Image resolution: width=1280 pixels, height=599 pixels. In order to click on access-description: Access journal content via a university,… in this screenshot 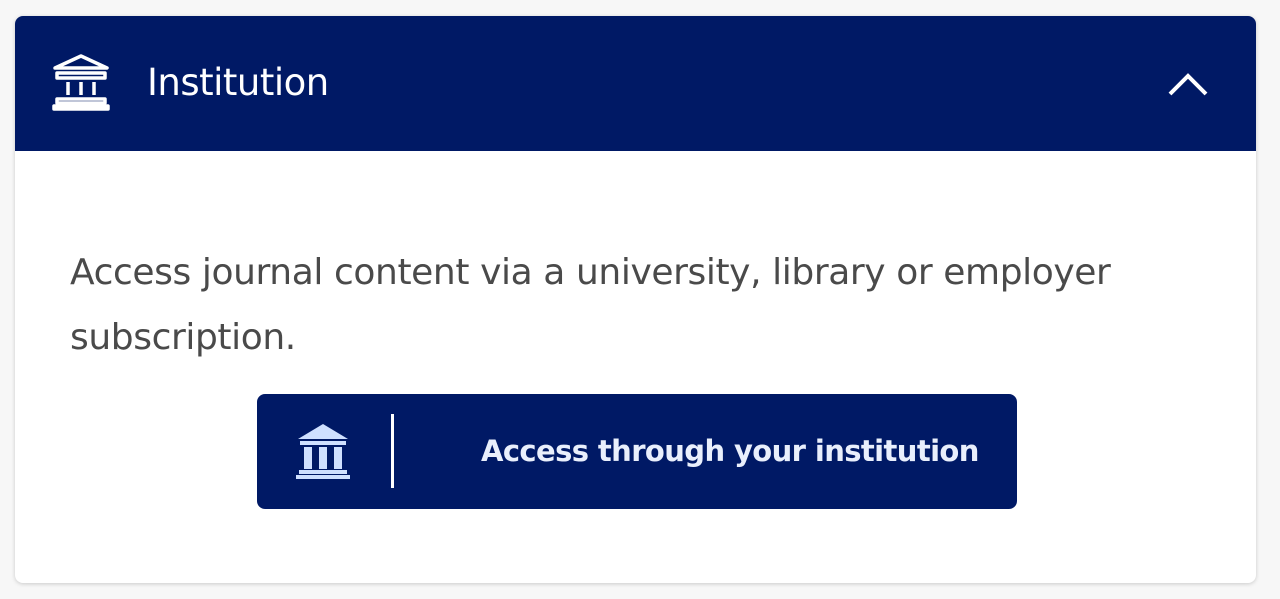, I will do `click(590, 305)`.